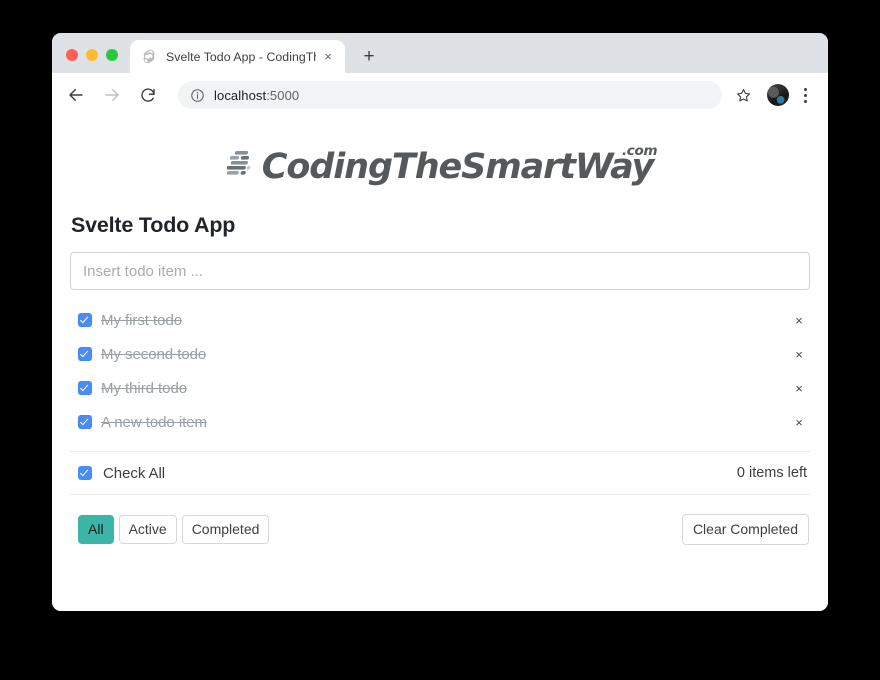 The image size is (880, 680). What do you see at coordinates (420, 473) in the screenshot?
I see `check-all-label: Check All` at bounding box center [420, 473].